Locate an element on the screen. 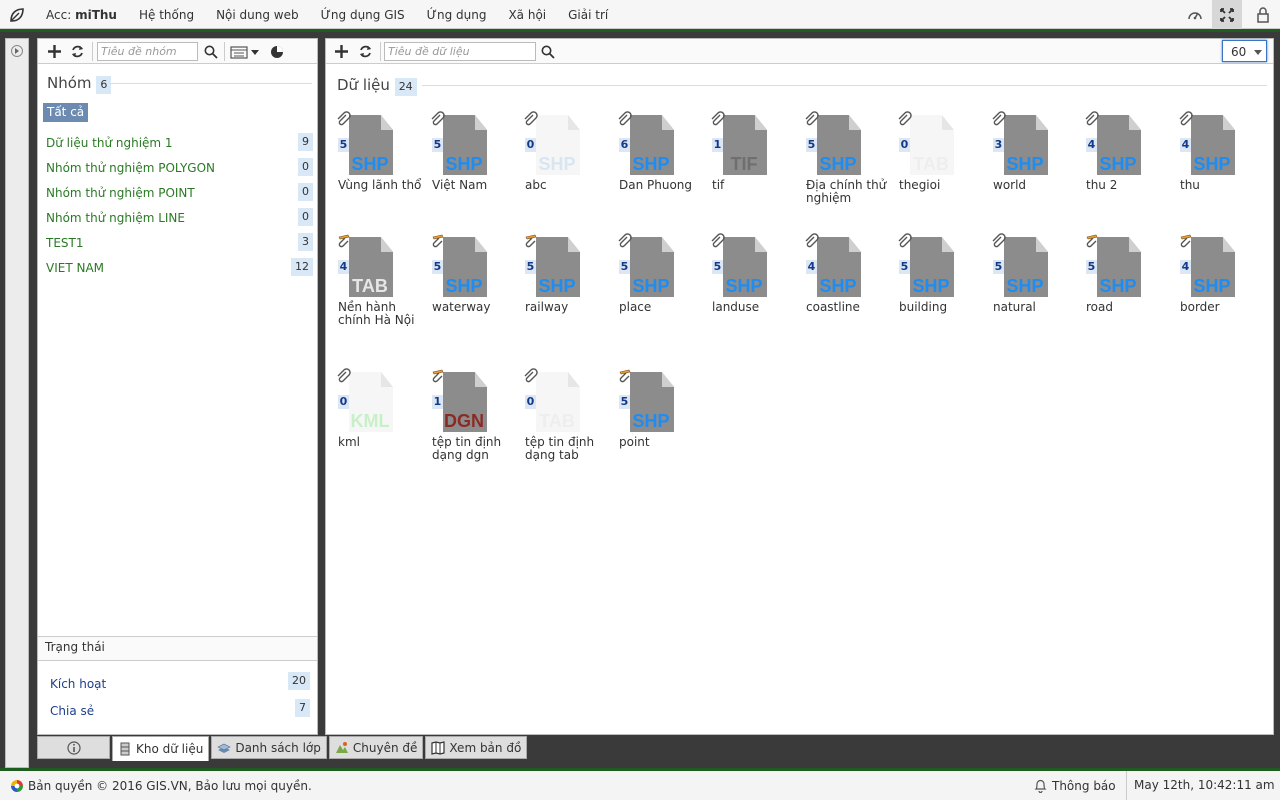  data-item-name: world is located at coordinates (1010, 185).